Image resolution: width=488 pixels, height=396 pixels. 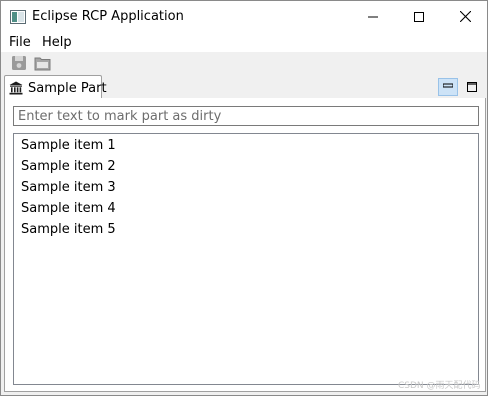 I want to click on minimize-button, so click(x=373, y=16).